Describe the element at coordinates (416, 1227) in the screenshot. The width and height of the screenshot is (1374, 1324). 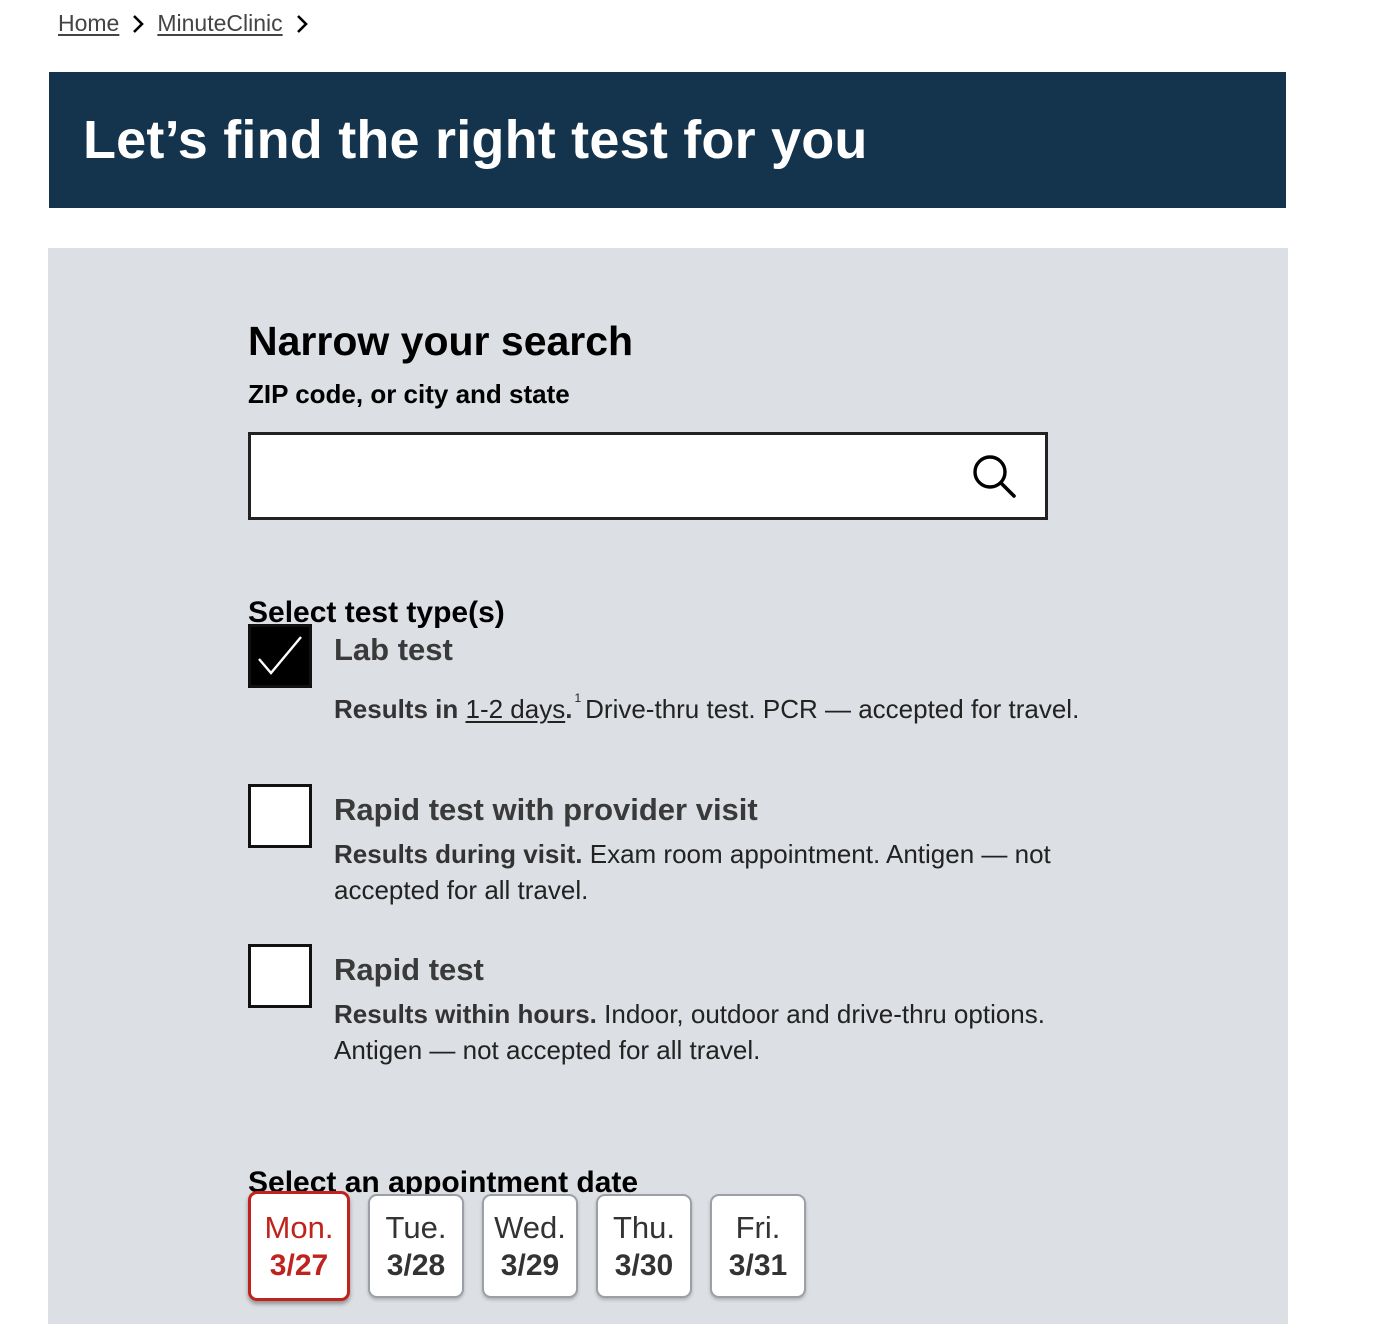
I see `date-day: Tue.` at that location.